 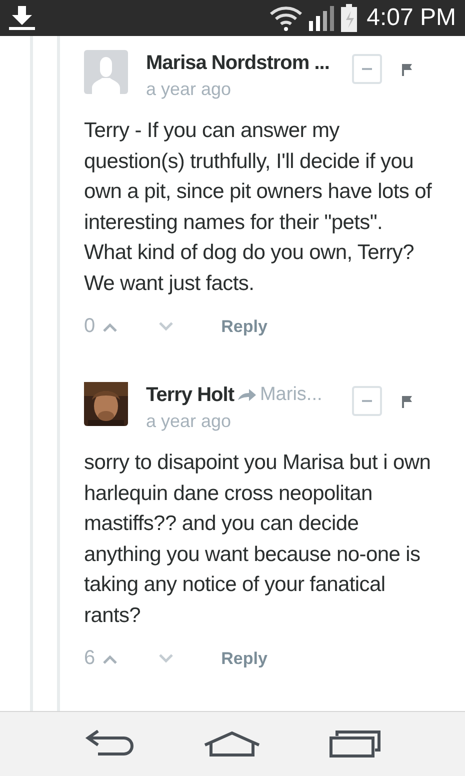 What do you see at coordinates (411, 18) in the screenshot?
I see `clock: 4:07 PM` at bounding box center [411, 18].